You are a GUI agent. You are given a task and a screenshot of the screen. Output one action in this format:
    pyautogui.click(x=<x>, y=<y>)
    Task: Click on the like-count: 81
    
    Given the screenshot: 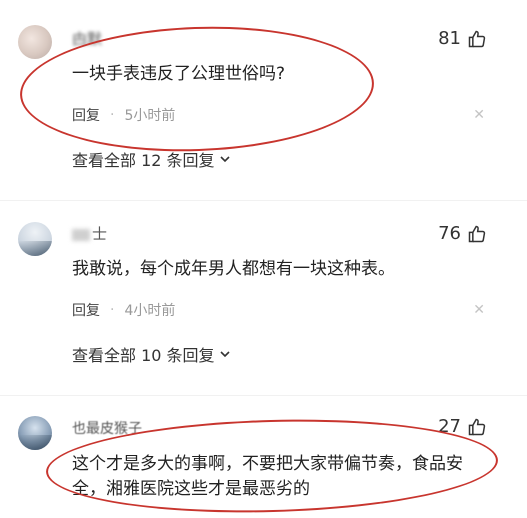 What is the action you would take?
    pyautogui.click(x=449, y=38)
    